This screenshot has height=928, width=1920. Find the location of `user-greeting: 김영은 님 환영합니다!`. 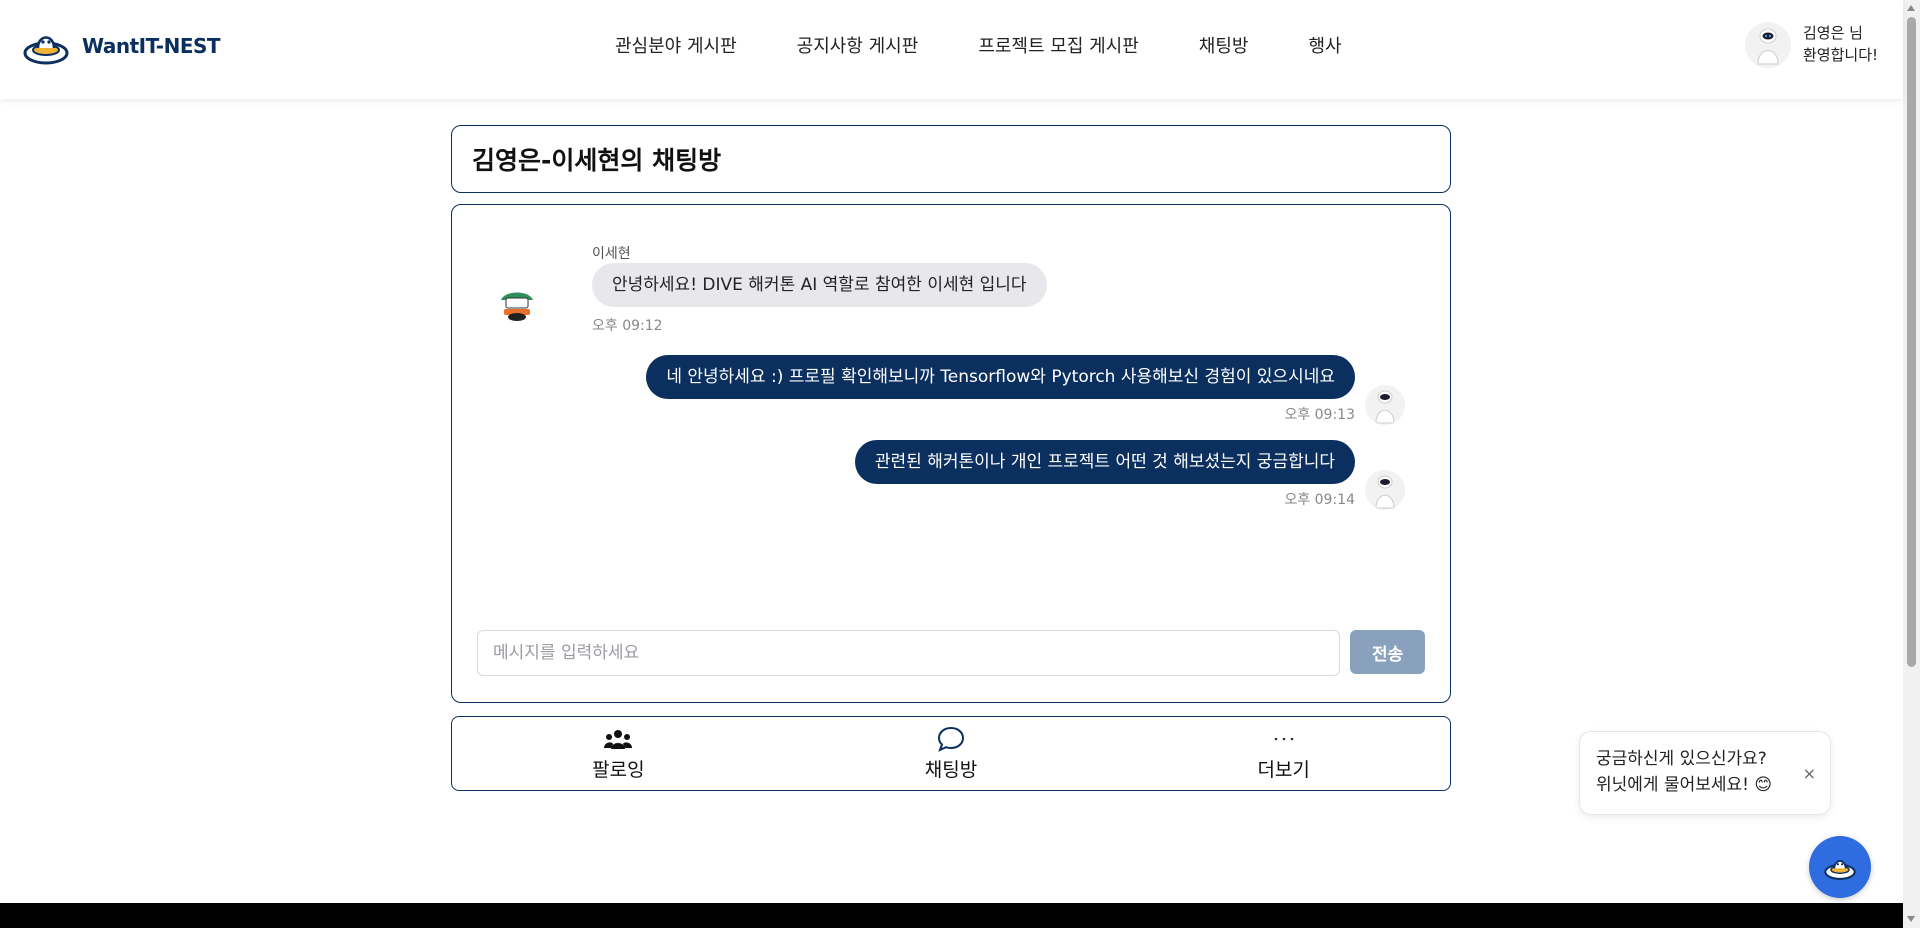

user-greeting: 김영은 님 환영합니다! is located at coordinates (1848, 44).